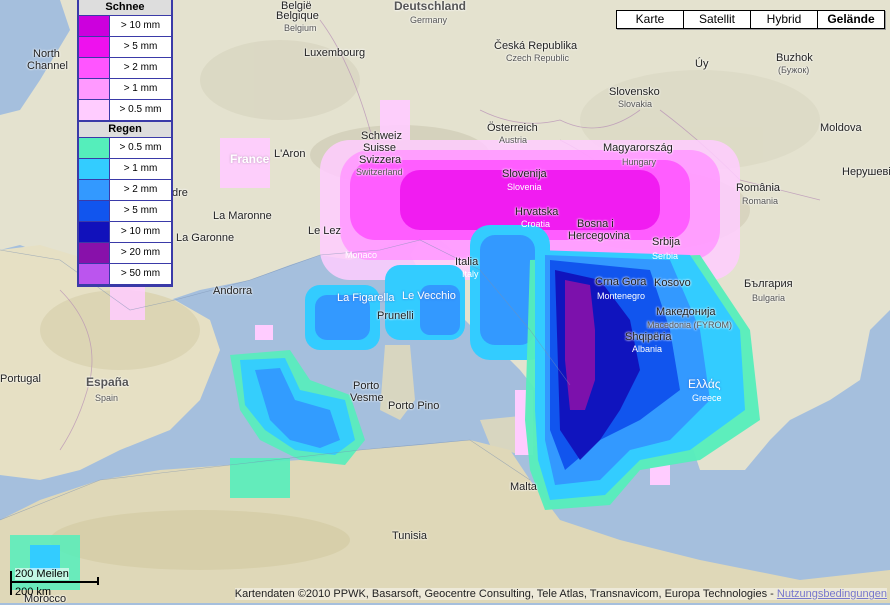 The image size is (890, 605). I want to click on label-dre: dre, so click(180, 193).